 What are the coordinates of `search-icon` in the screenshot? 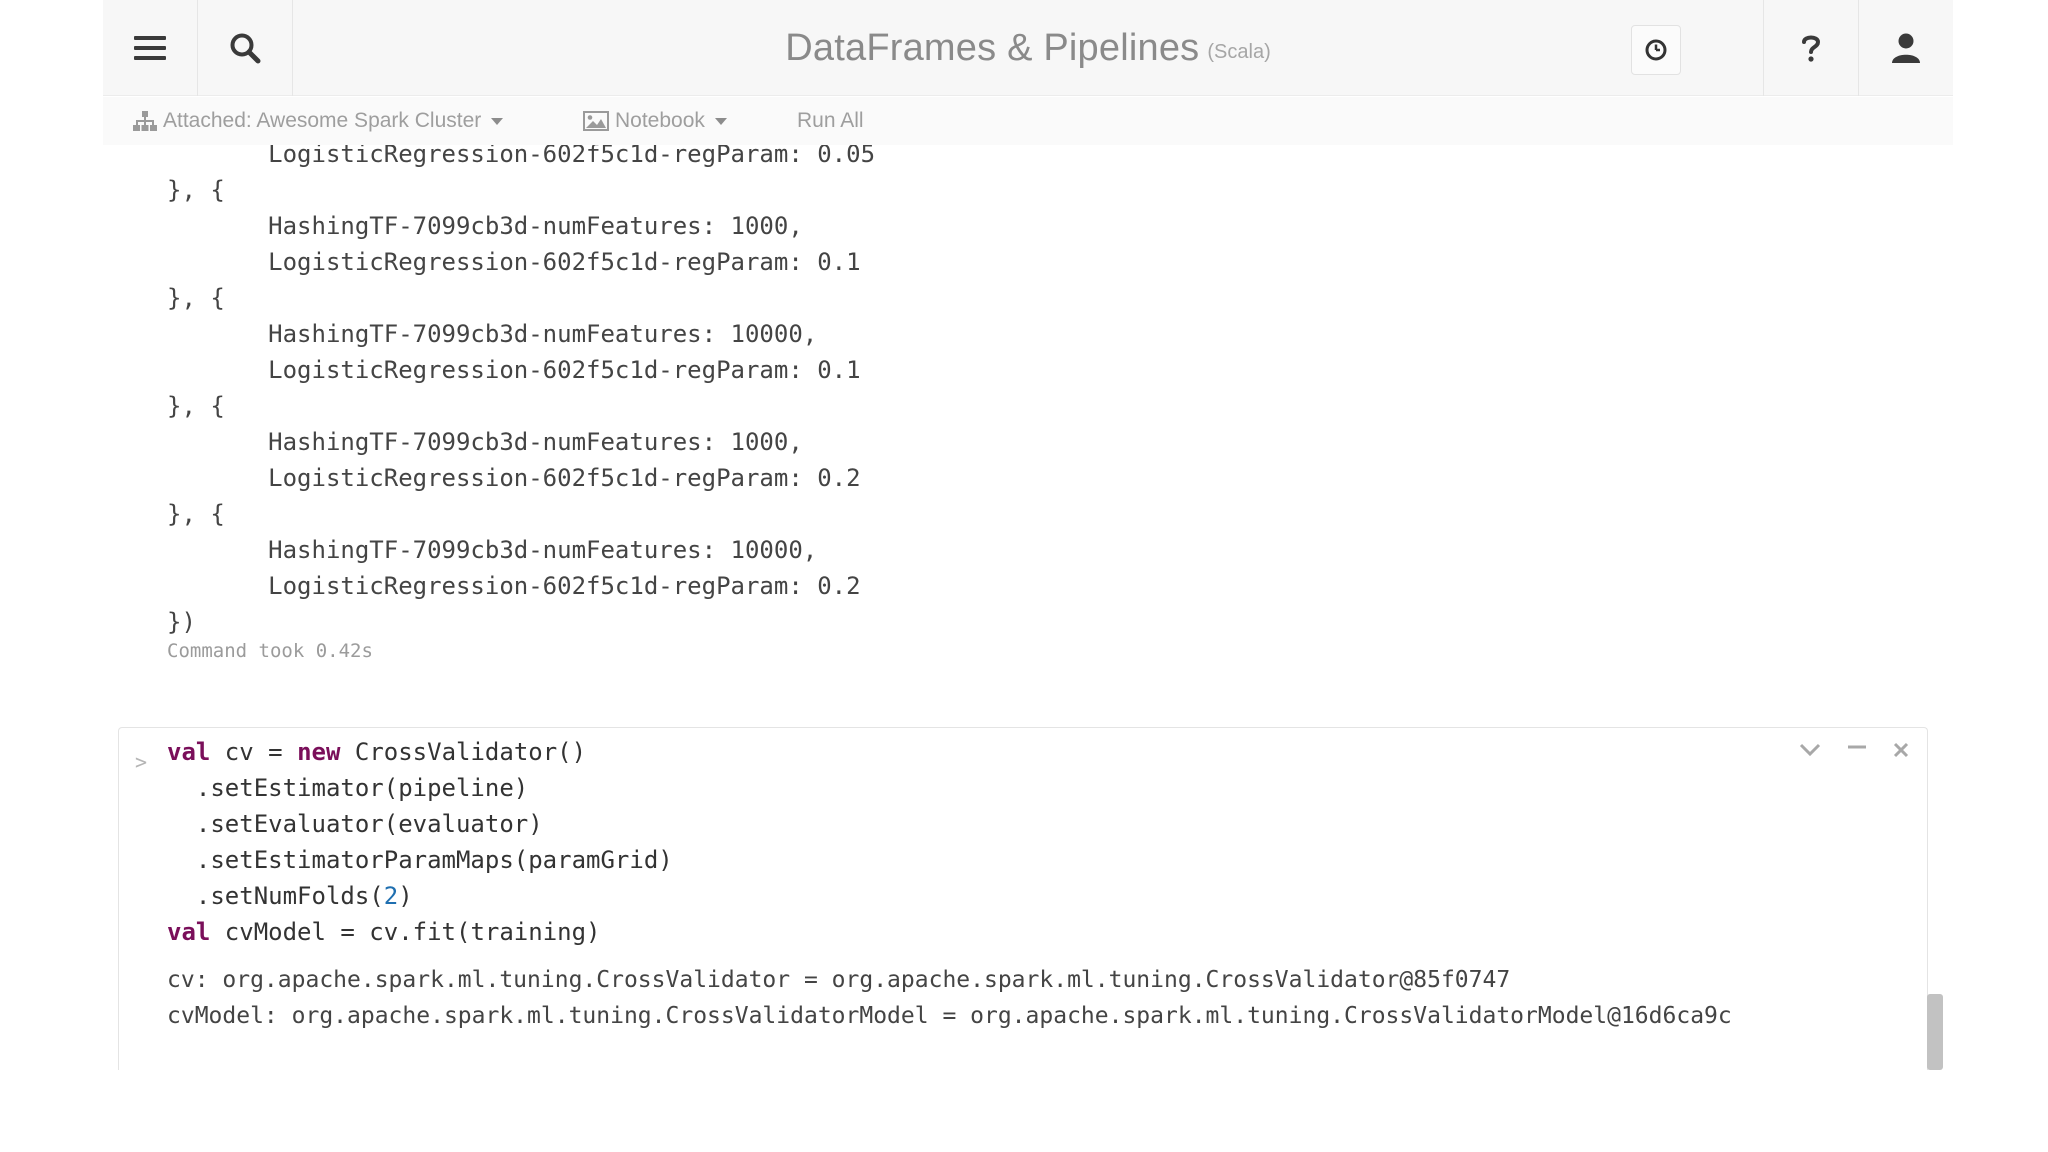 It's located at (245, 48).